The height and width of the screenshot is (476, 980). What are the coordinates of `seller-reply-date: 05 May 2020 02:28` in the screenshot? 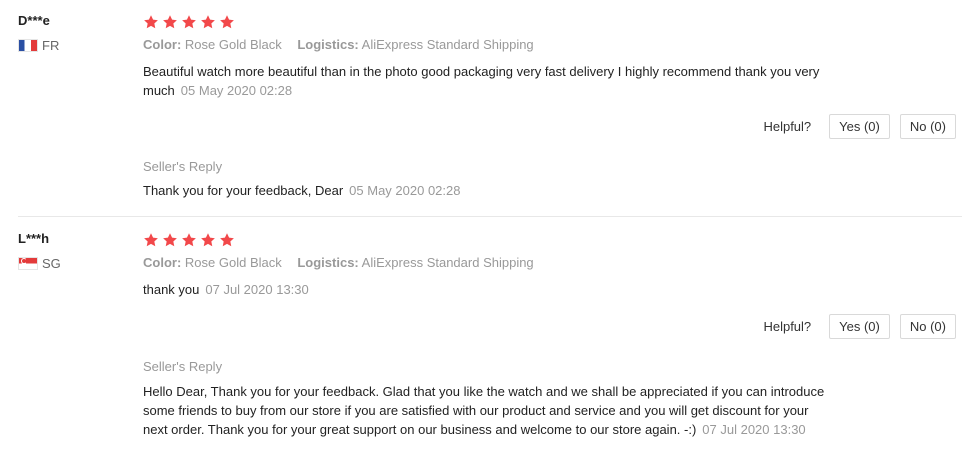 It's located at (405, 190).